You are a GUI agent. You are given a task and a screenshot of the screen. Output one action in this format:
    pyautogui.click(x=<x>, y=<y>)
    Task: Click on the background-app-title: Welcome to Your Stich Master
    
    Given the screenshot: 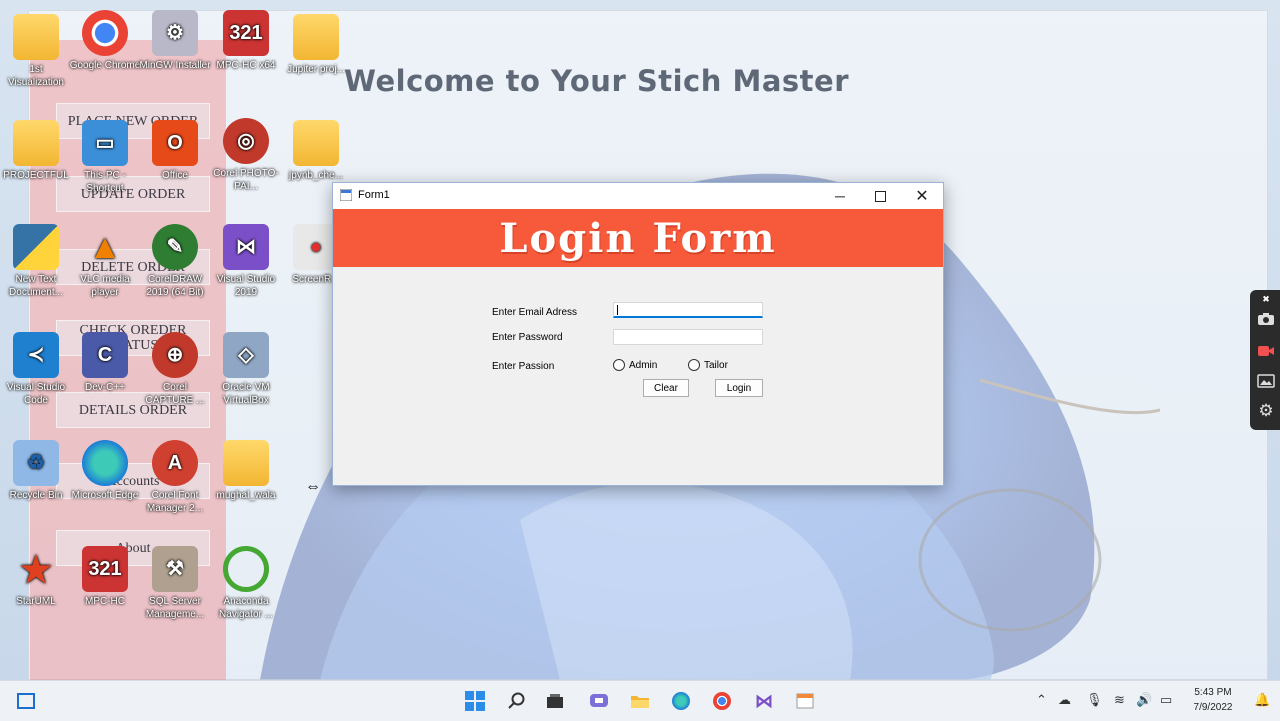 What is the action you would take?
    pyautogui.click(x=596, y=81)
    